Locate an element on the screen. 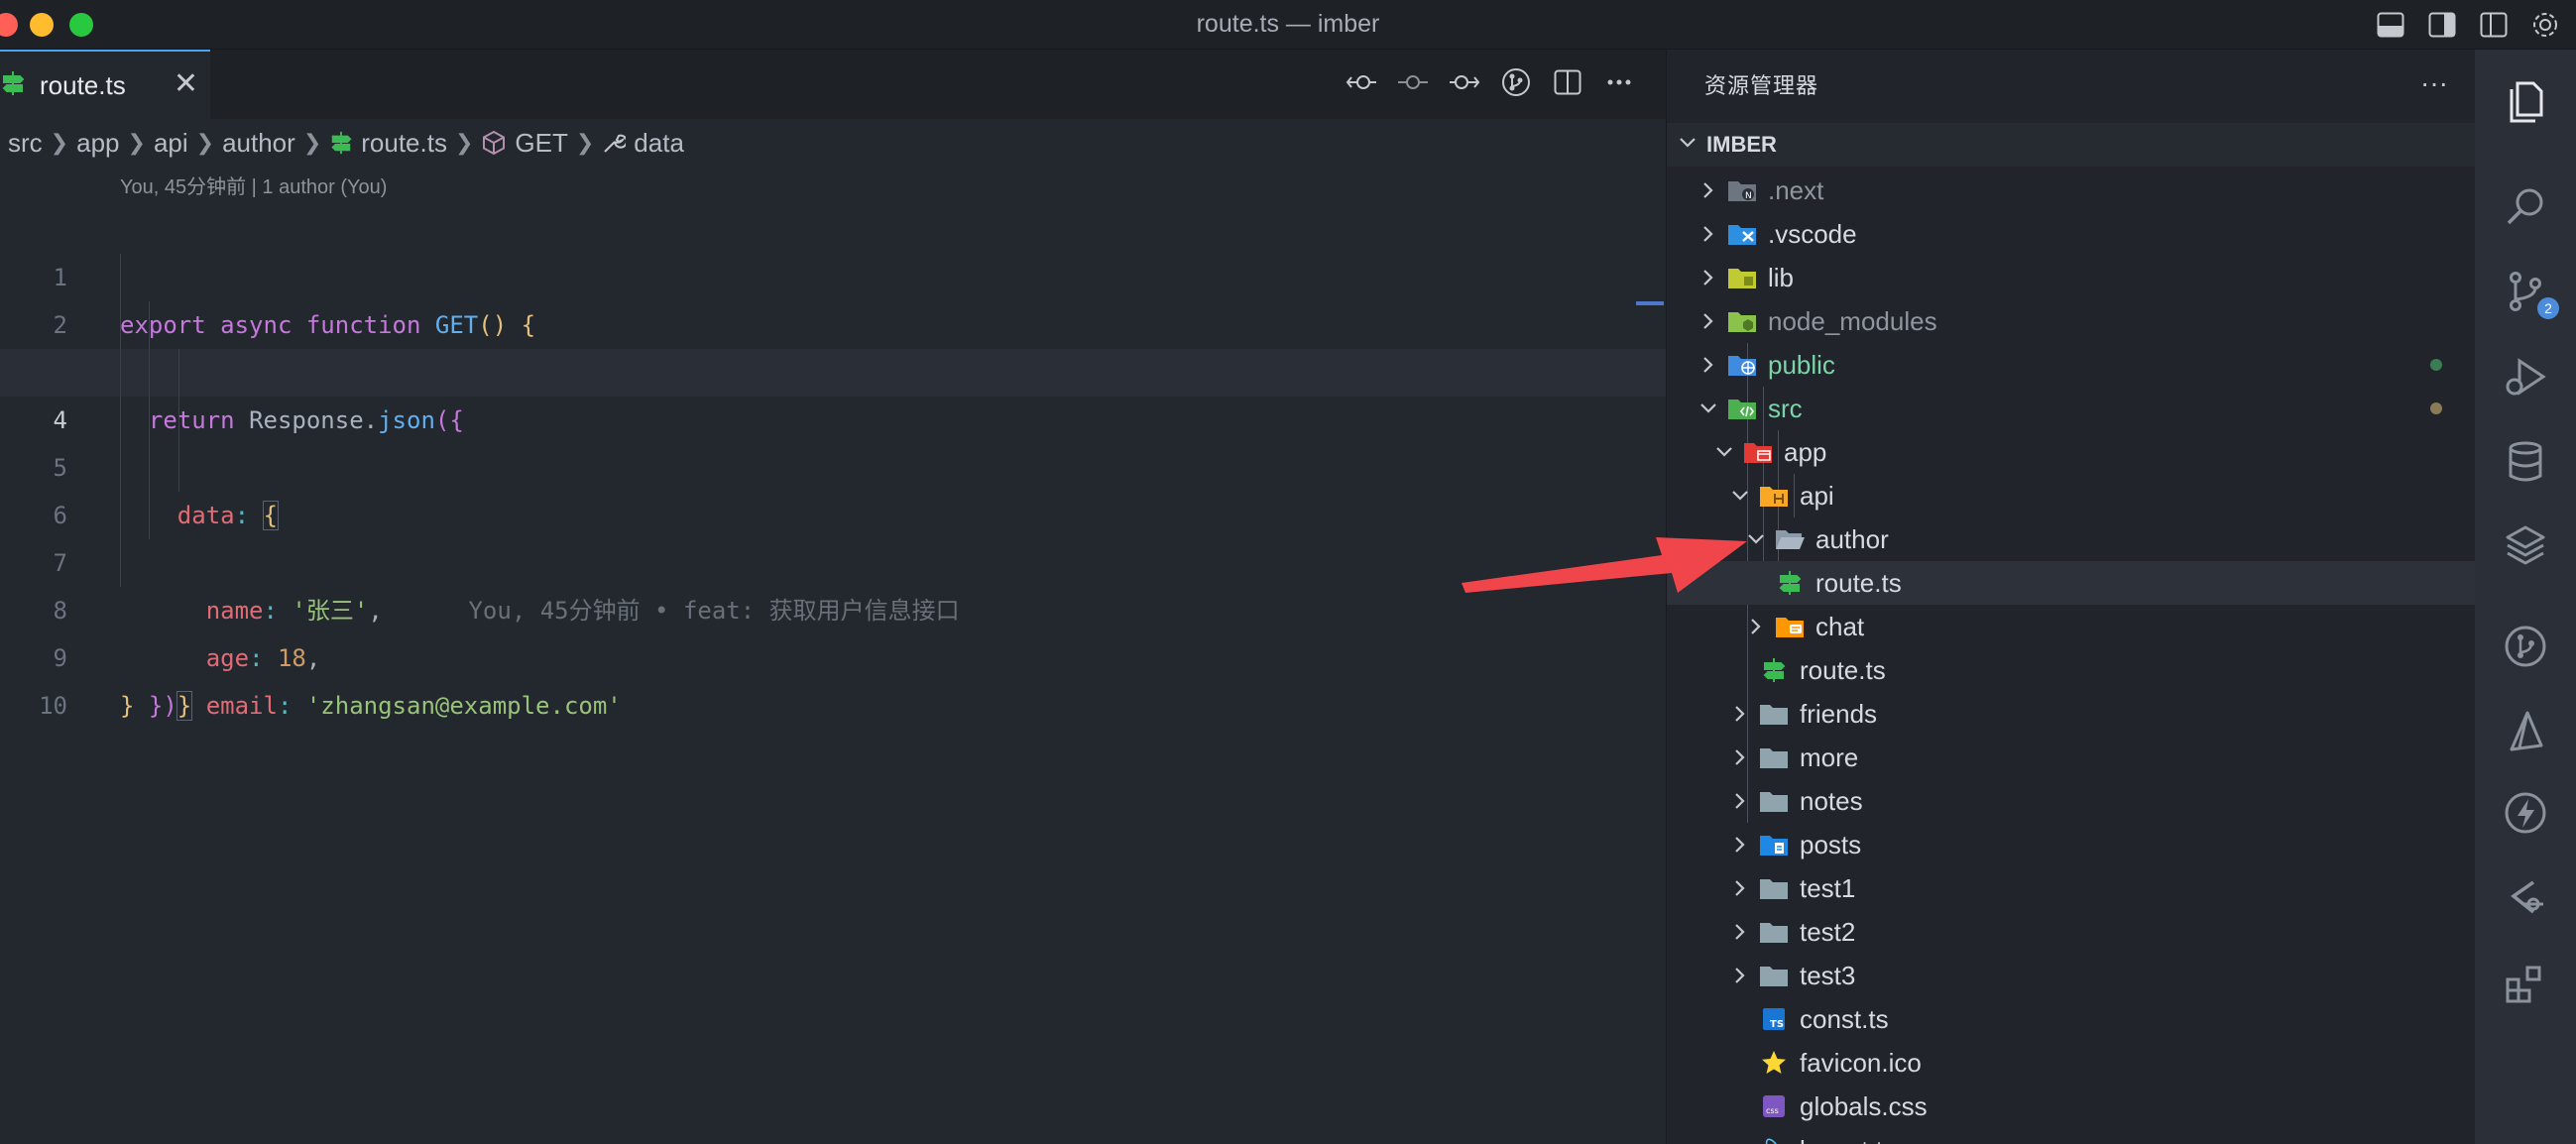  gitlens-icon is located at coordinates (2525, 898).